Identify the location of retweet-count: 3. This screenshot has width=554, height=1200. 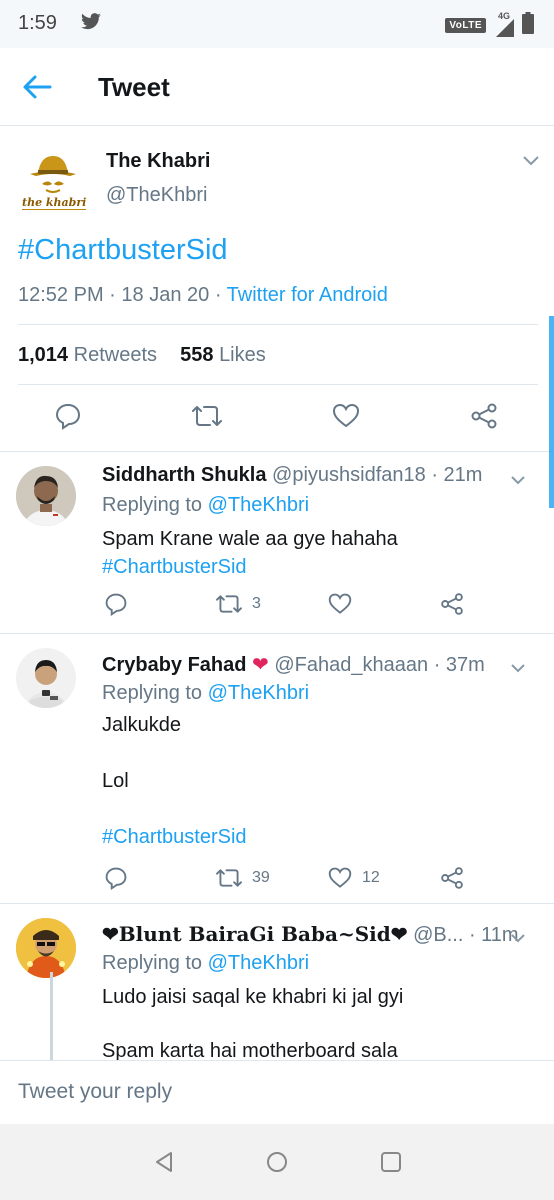
(256, 603).